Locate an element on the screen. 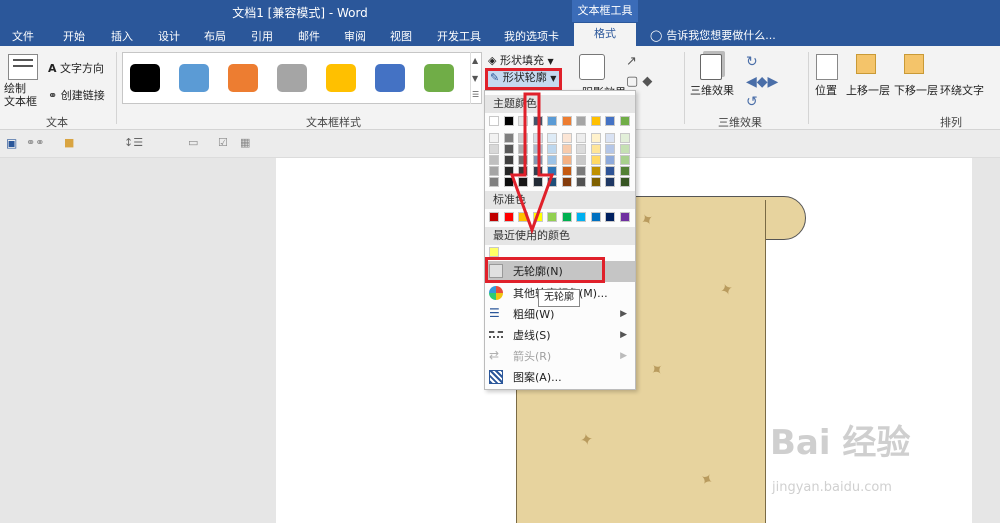 The image size is (1000, 523). wrap-text-button: 环绕文字 is located at coordinates (962, 90).